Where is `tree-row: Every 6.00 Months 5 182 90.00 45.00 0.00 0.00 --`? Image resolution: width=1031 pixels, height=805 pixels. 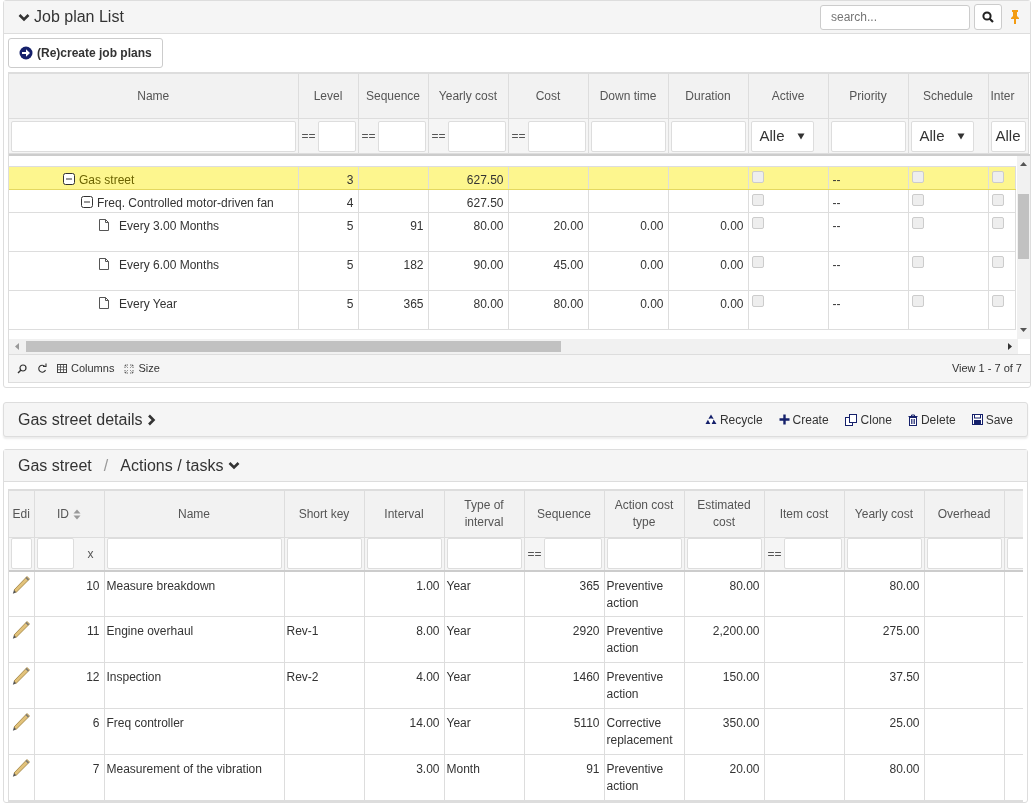
tree-row: Every 6.00 Months 5 182 90.00 45.00 0.00 0.00 -- is located at coordinates (512, 271).